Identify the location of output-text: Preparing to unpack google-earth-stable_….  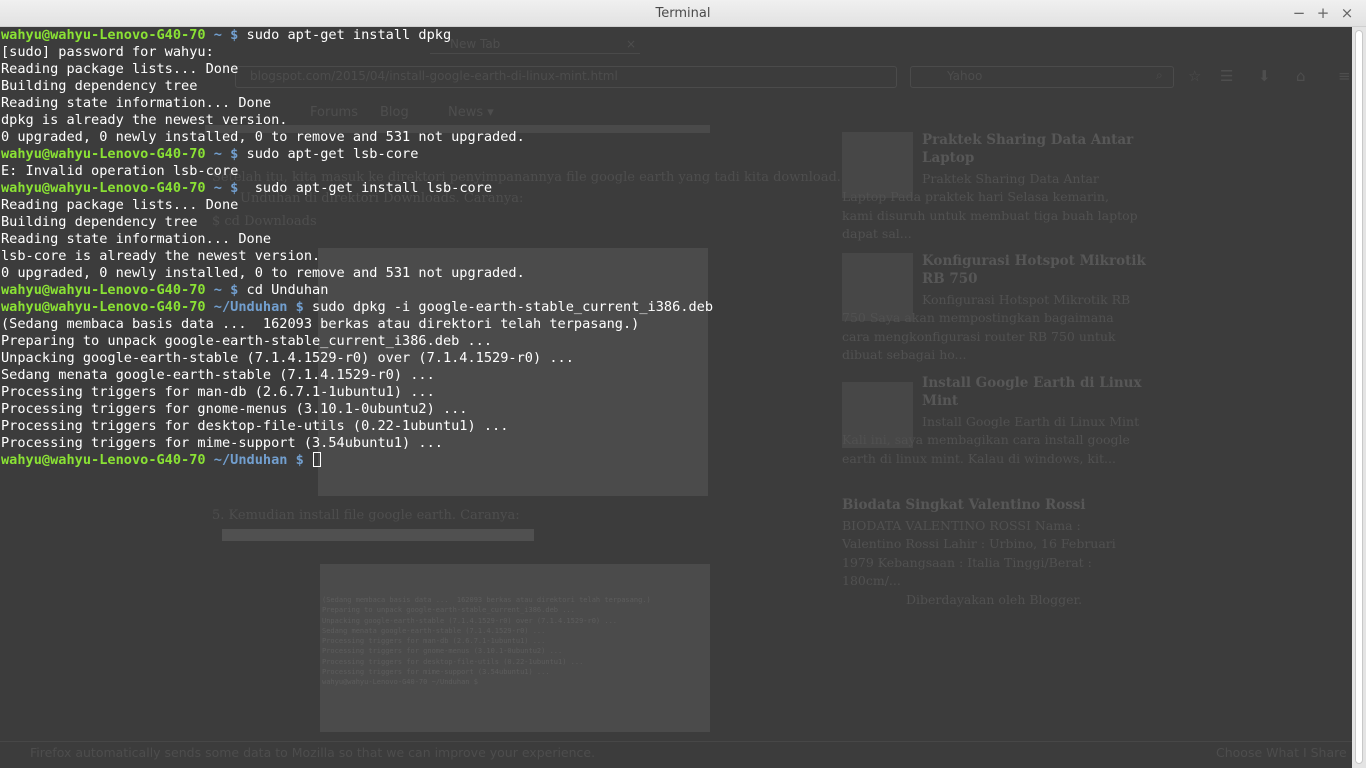
(247, 341).